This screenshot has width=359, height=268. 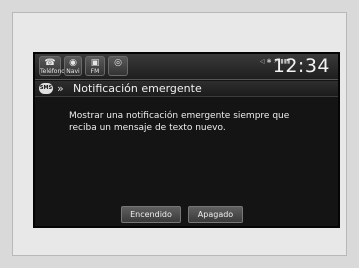 I want to click on phone-label: Teléfono, so click(x=52, y=71).